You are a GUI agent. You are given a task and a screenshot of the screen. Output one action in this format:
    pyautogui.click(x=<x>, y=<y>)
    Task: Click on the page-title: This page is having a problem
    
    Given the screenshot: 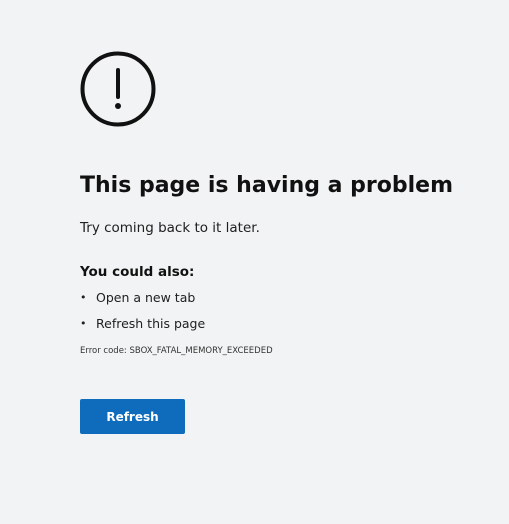 What is the action you would take?
    pyautogui.click(x=266, y=185)
    